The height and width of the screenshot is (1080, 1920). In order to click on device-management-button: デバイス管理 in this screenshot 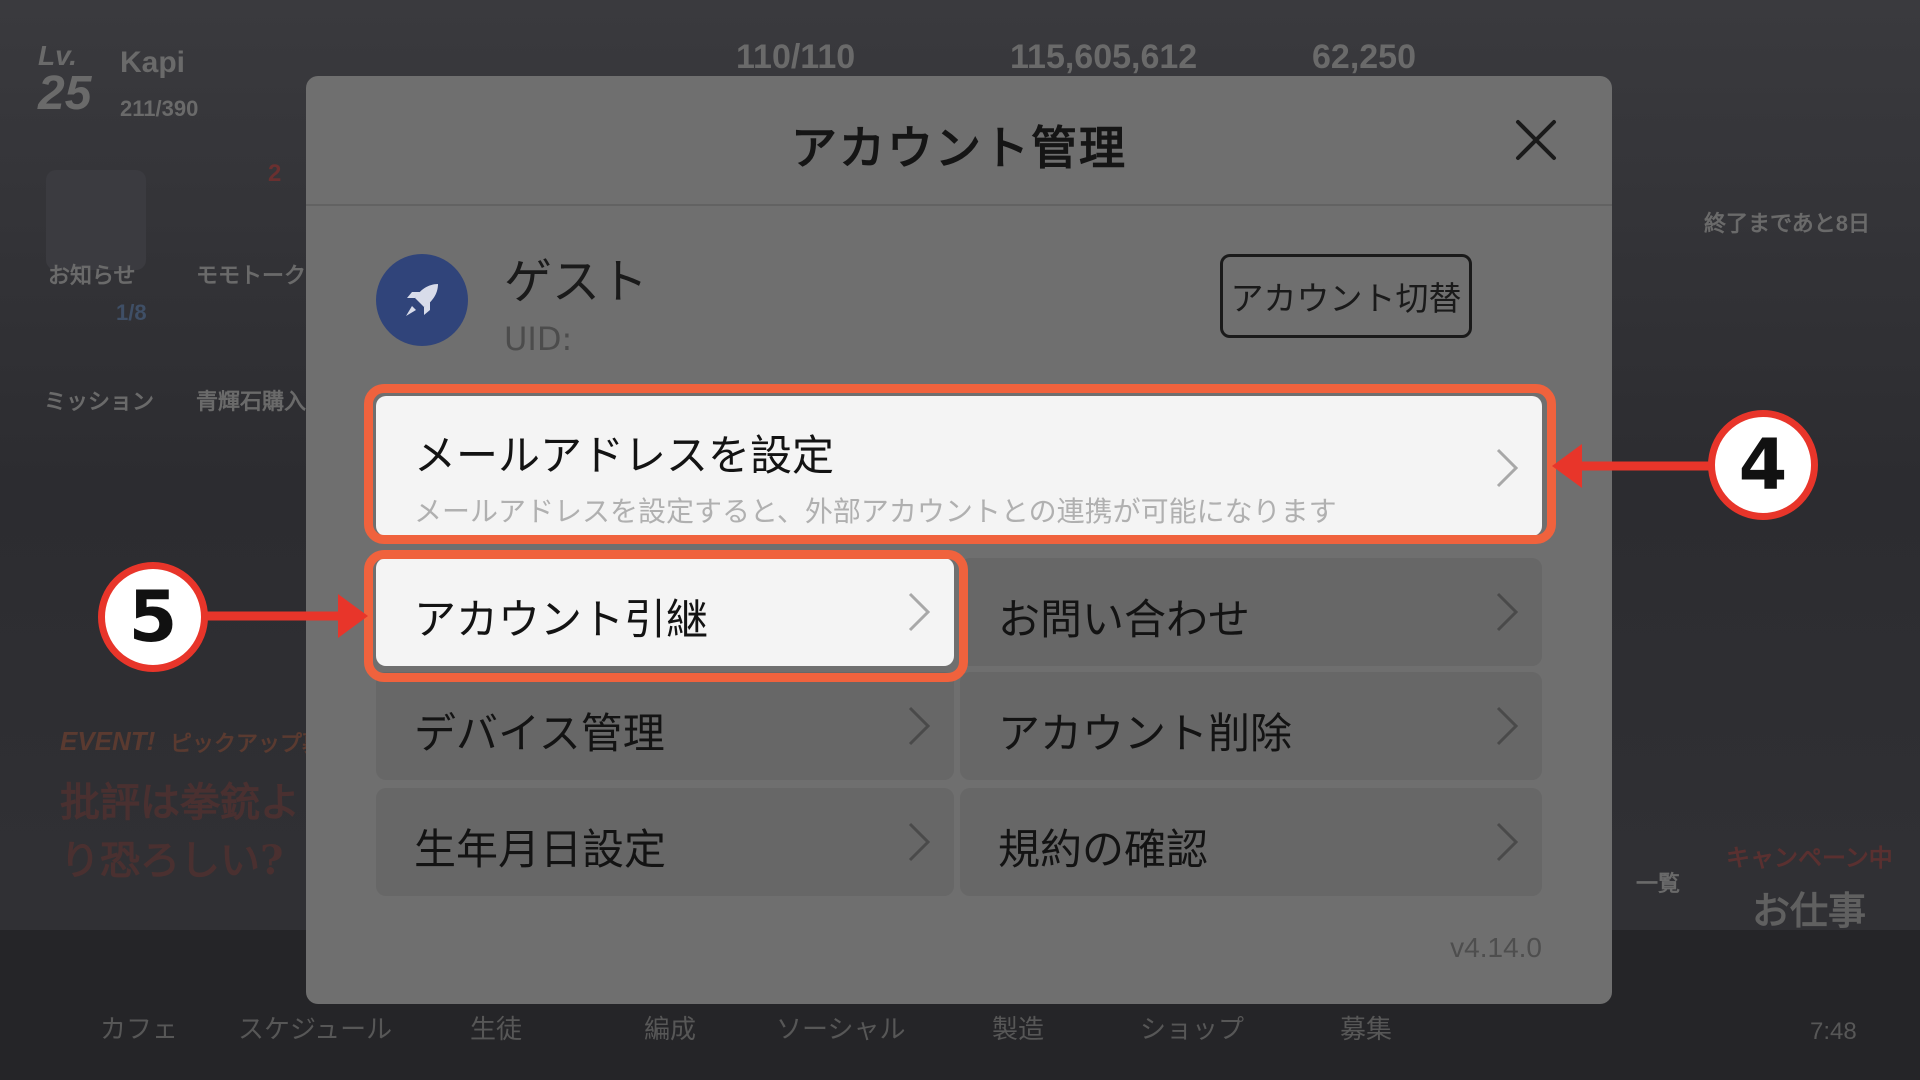, I will do `click(665, 726)`.